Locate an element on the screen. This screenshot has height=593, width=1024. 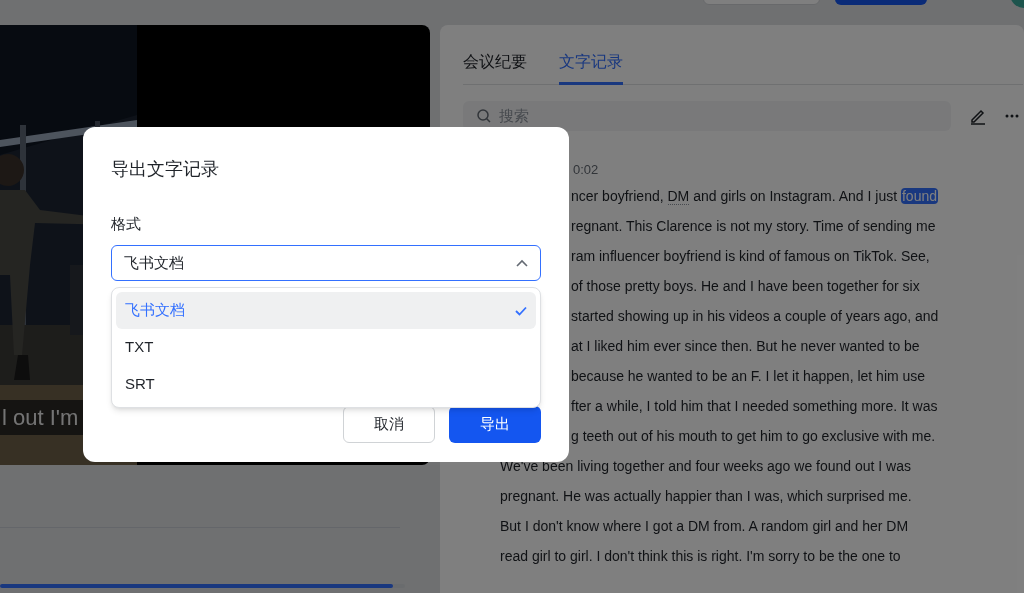
transcript-line: ram influencer boyfriend is kind of famous on TikTok. See, is located at coordinates (750, 256).